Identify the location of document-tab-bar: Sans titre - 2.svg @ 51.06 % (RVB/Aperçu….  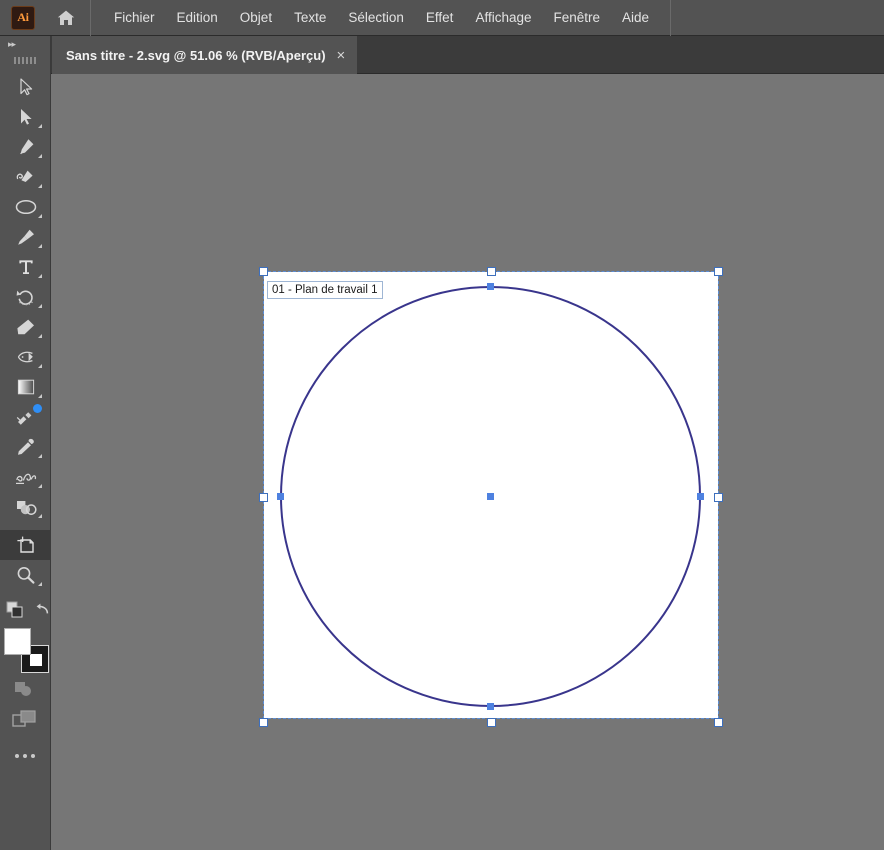
(442, 55).